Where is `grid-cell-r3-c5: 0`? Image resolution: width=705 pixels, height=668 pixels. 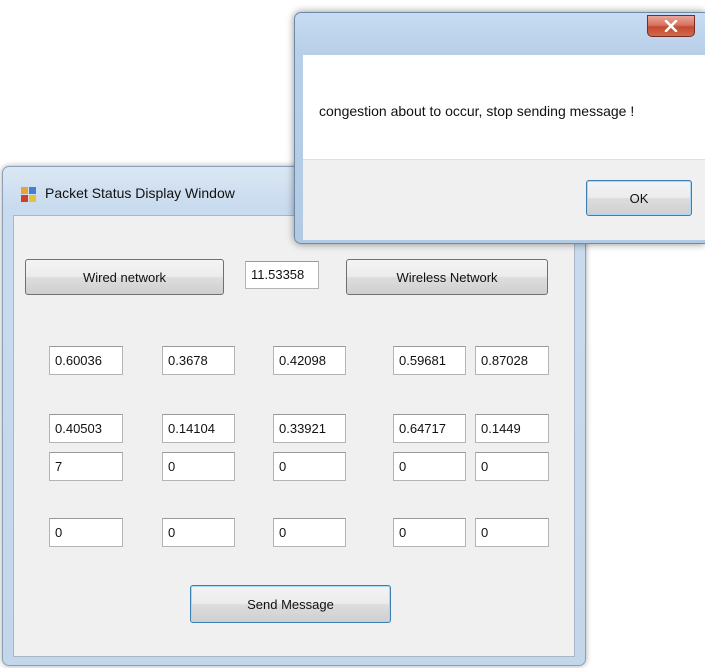
grid-cell-r3-c5: 0 is located at coordinates (512, 466).